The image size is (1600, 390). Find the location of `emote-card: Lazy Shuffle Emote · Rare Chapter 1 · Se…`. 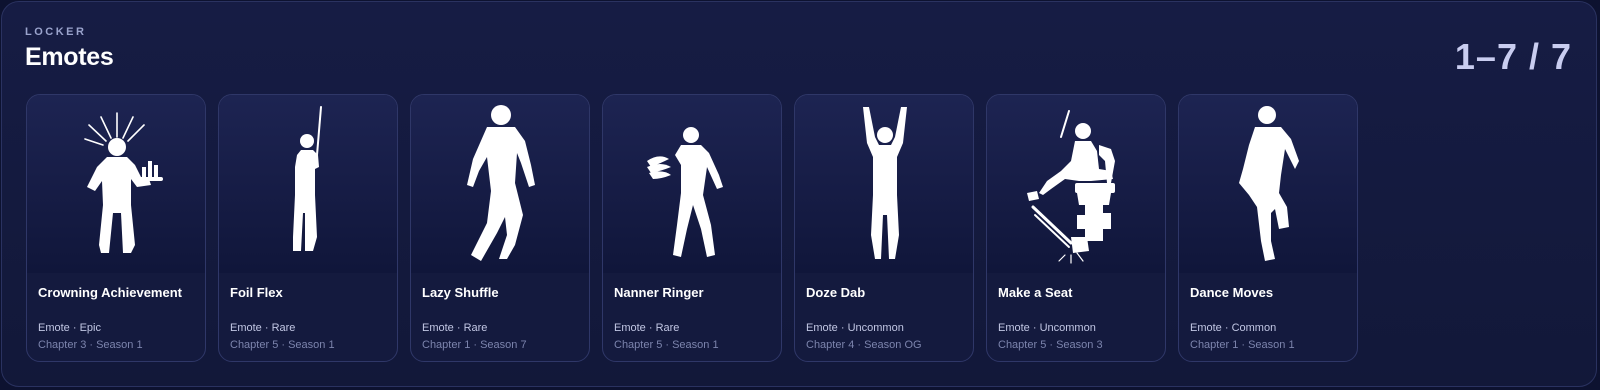

emote-card: Lazy Shuffle Emote · Rare Chapter 1 · Se… is located at coordinates (500, 228).